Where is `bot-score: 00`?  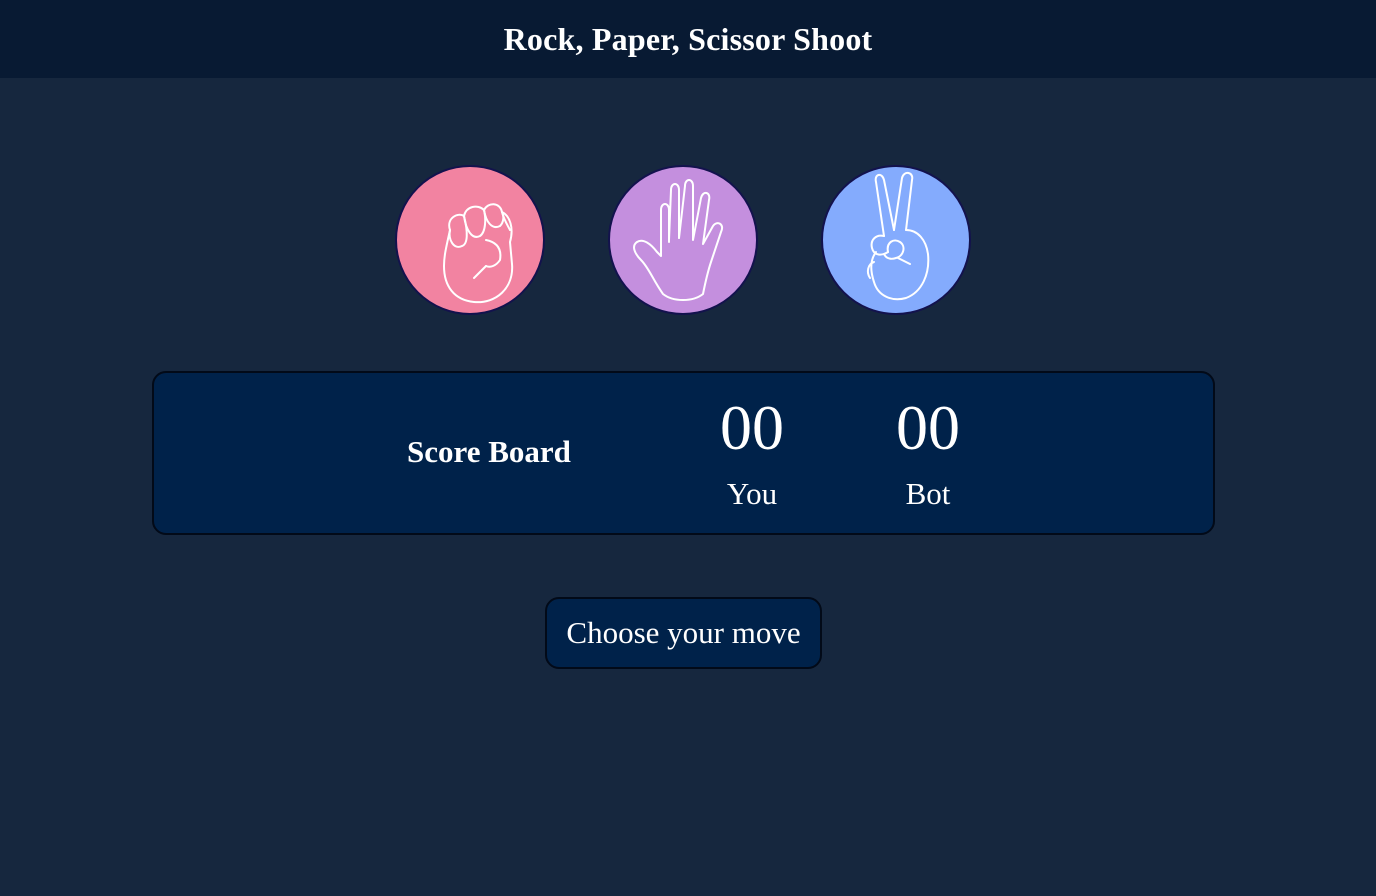
bot-score: 00 is located at coordinates (928, 427).